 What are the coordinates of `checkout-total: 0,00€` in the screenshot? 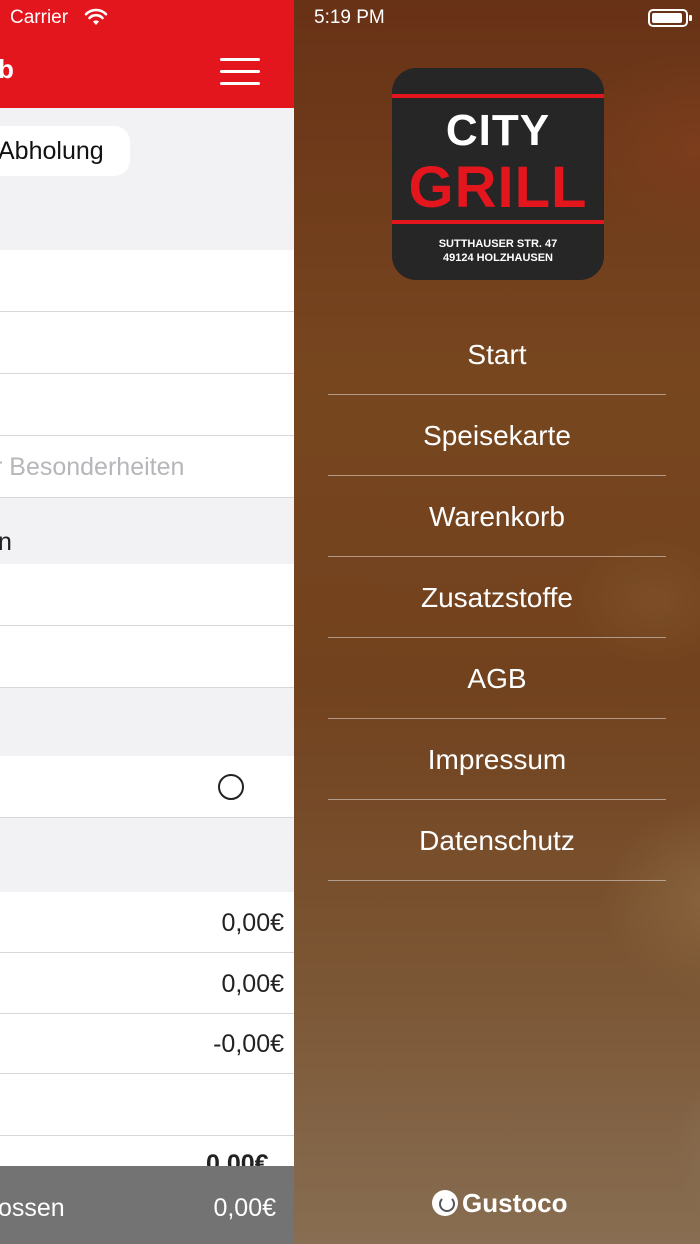 It's located at (244, 1208).